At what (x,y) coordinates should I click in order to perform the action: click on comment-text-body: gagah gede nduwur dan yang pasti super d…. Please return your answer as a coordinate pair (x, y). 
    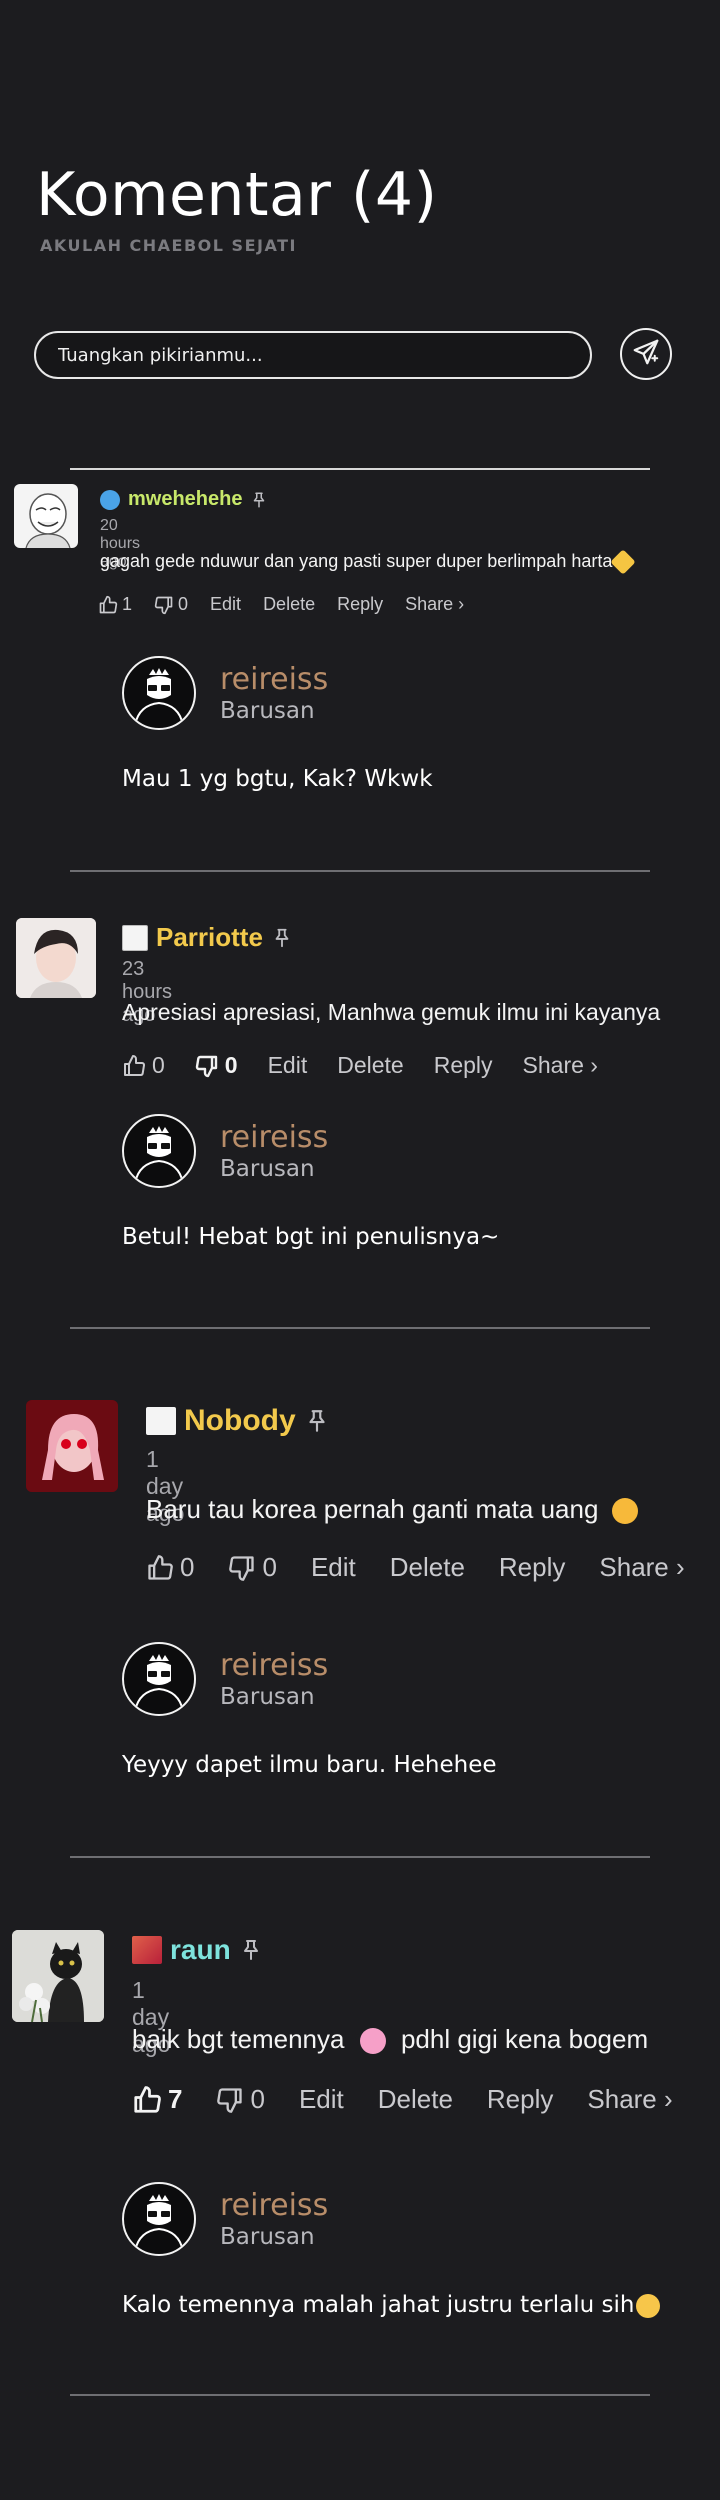
    Looking at the image, I should click on (356, 561).